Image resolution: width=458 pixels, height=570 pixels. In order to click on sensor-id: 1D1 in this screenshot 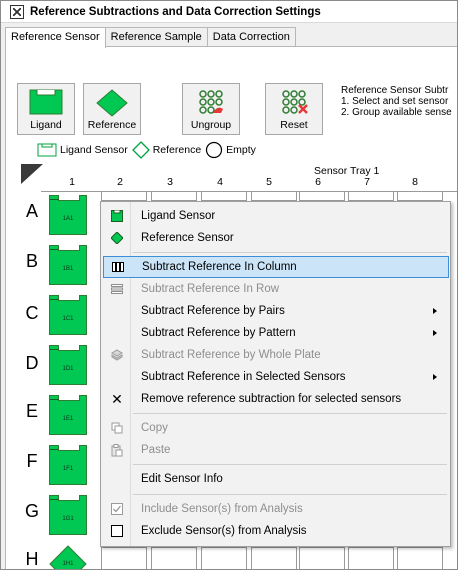, I will do `click(68, 369)`.